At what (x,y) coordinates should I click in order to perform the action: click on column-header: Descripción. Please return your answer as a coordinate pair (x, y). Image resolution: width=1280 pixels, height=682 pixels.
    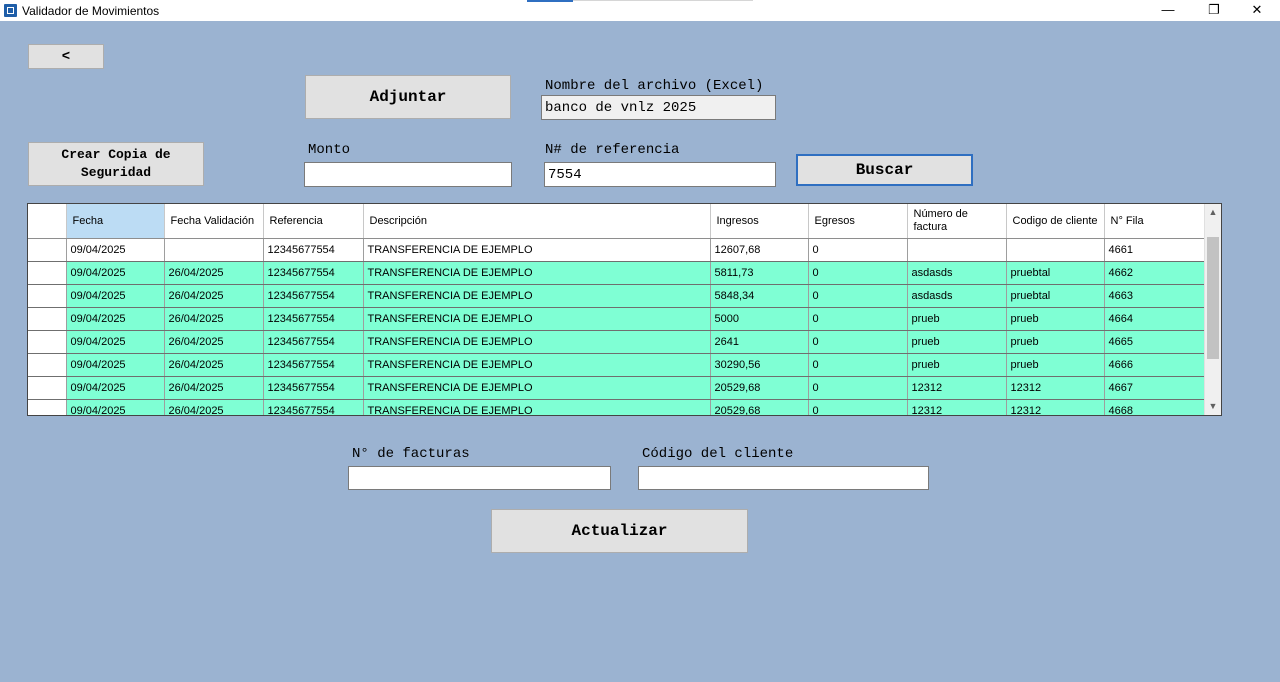
    Looking at the image, I should click on (537, 221).